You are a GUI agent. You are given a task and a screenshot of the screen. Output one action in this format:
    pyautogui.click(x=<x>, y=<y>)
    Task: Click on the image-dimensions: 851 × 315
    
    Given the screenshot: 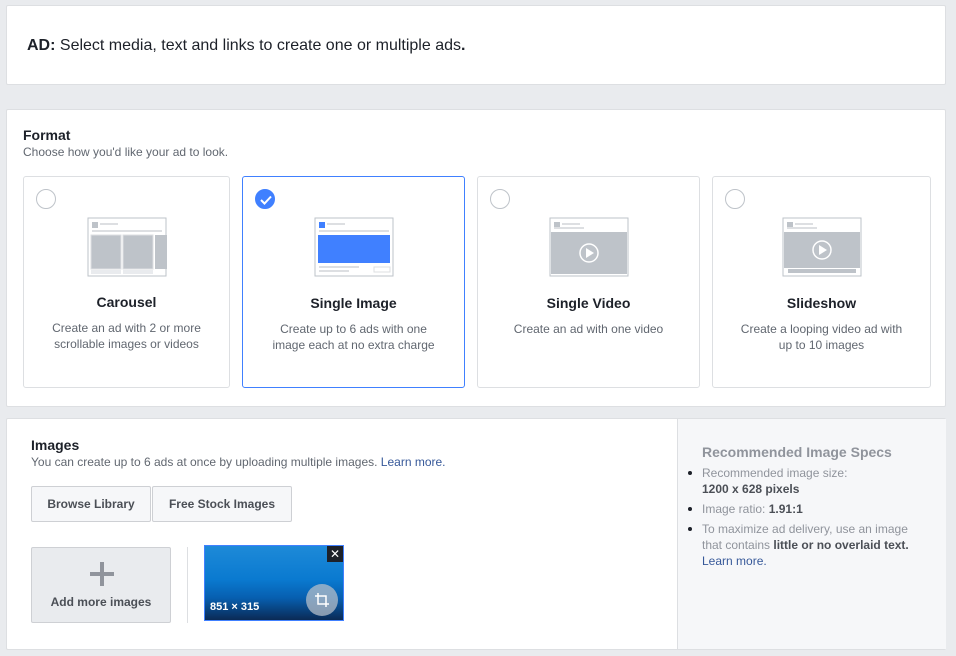 What is the action you would take?
    pyautogui.click(x=235, y=607)
    